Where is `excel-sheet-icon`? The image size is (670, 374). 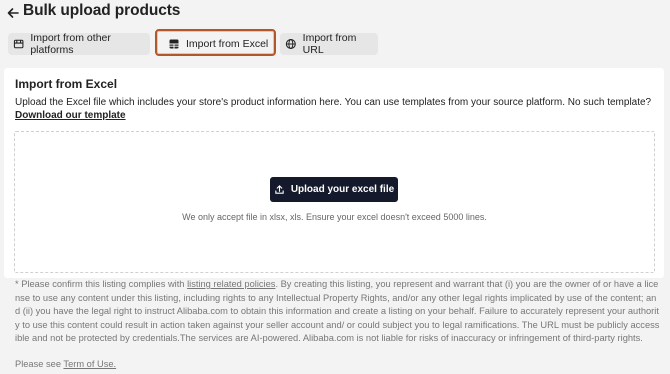 excel-sheet-icon is located at coordinates (174, 44).